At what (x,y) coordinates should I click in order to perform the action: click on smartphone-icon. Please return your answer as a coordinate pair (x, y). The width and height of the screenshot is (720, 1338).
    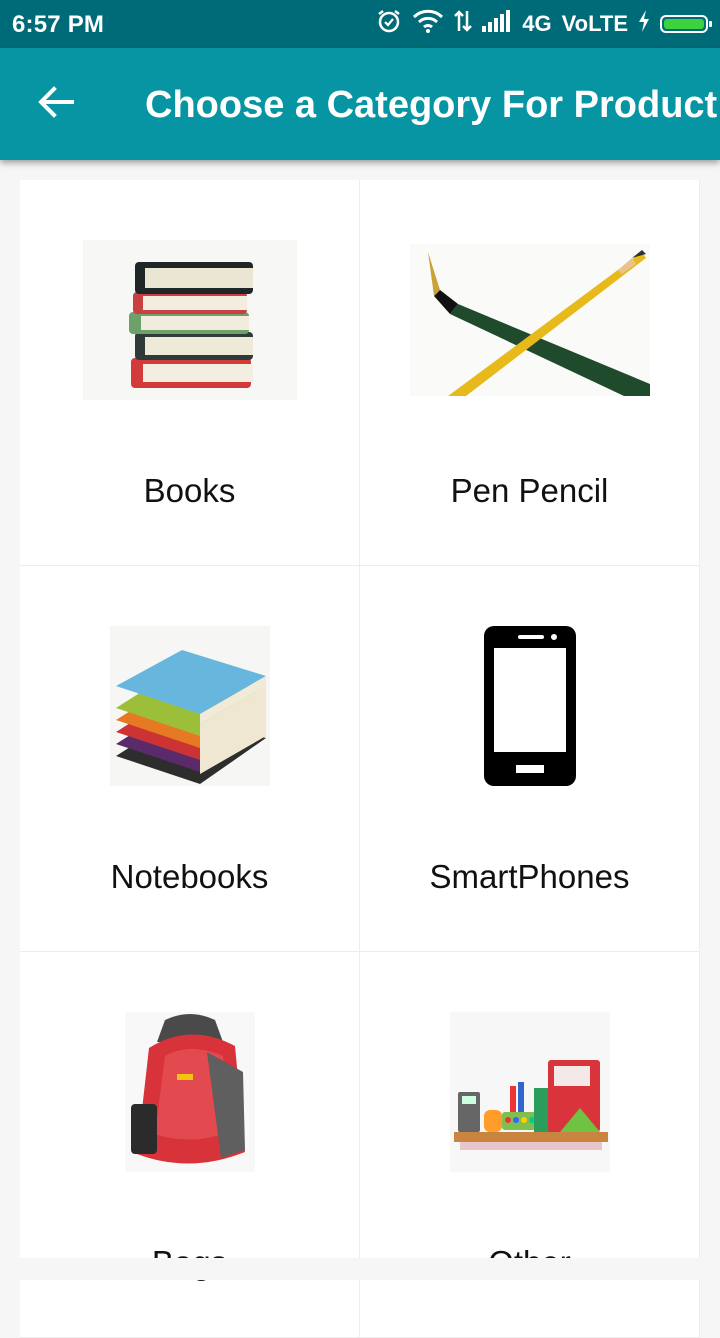
    Looking at the image, I should click on (529, 706).